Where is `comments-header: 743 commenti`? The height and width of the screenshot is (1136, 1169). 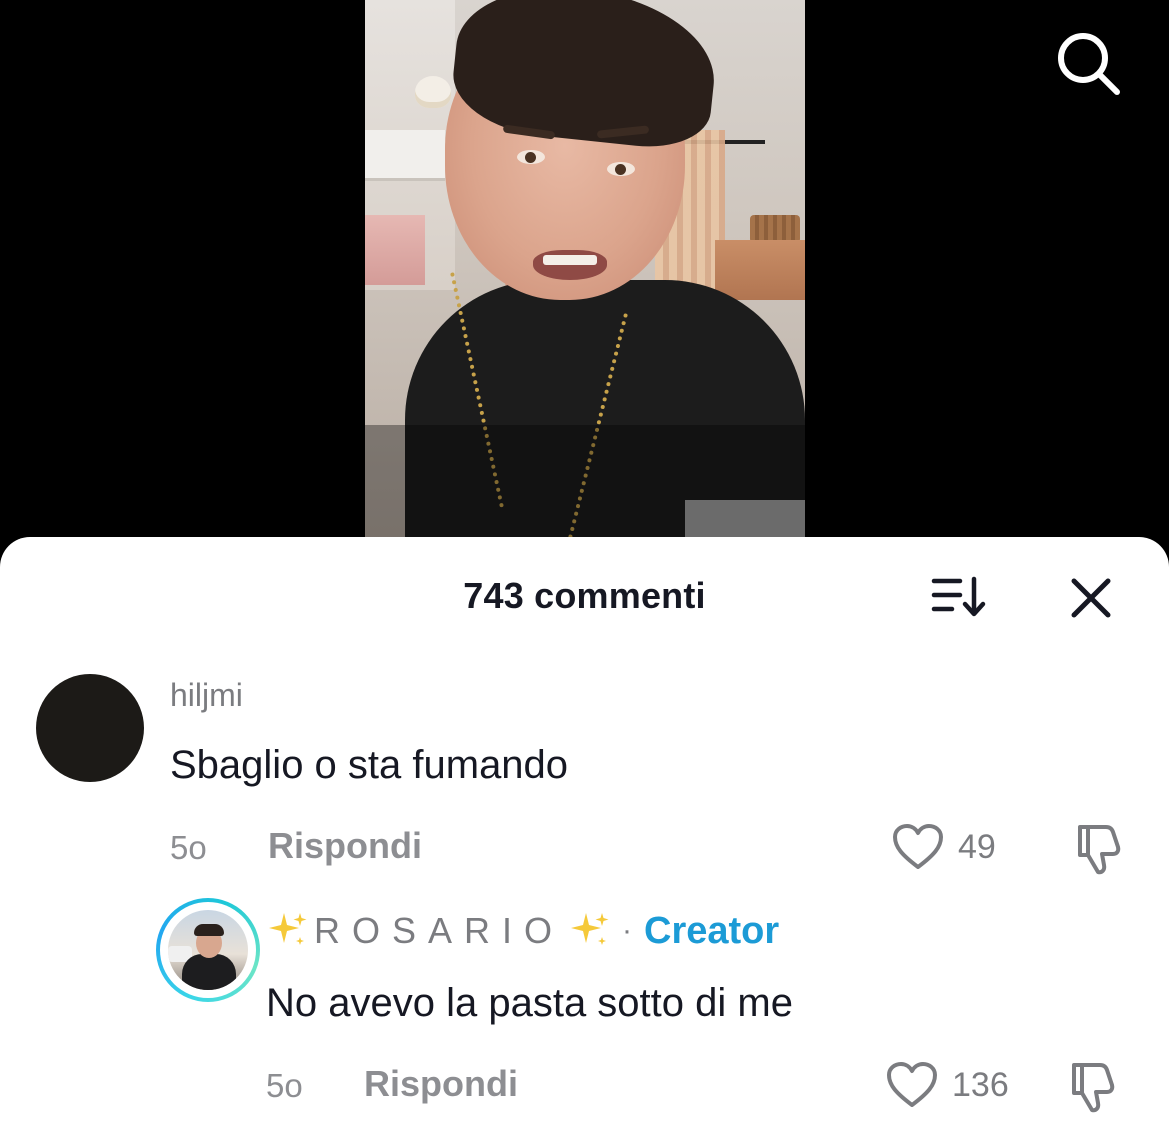 comments-header: 743 commenti is located at coordinates (584, 597).